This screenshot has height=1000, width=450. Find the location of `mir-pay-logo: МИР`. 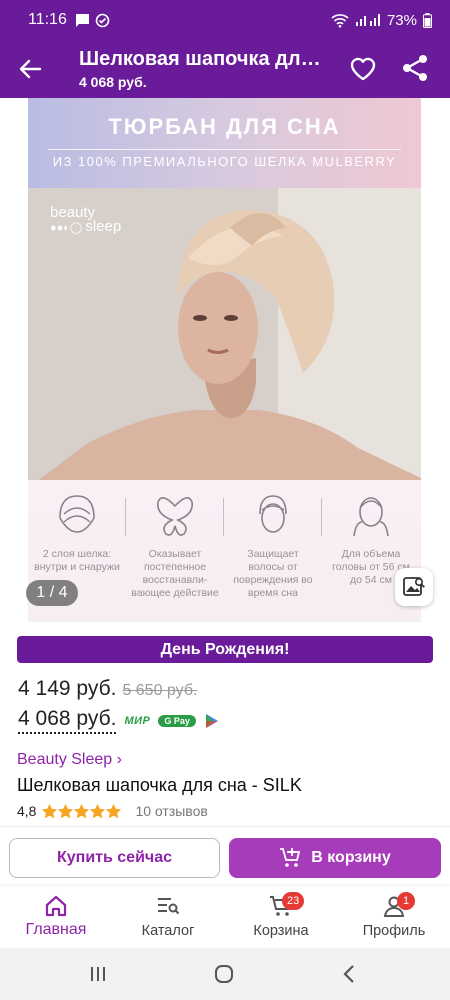

mir-pay-logo: МИР is located at coordinates (137, 720).